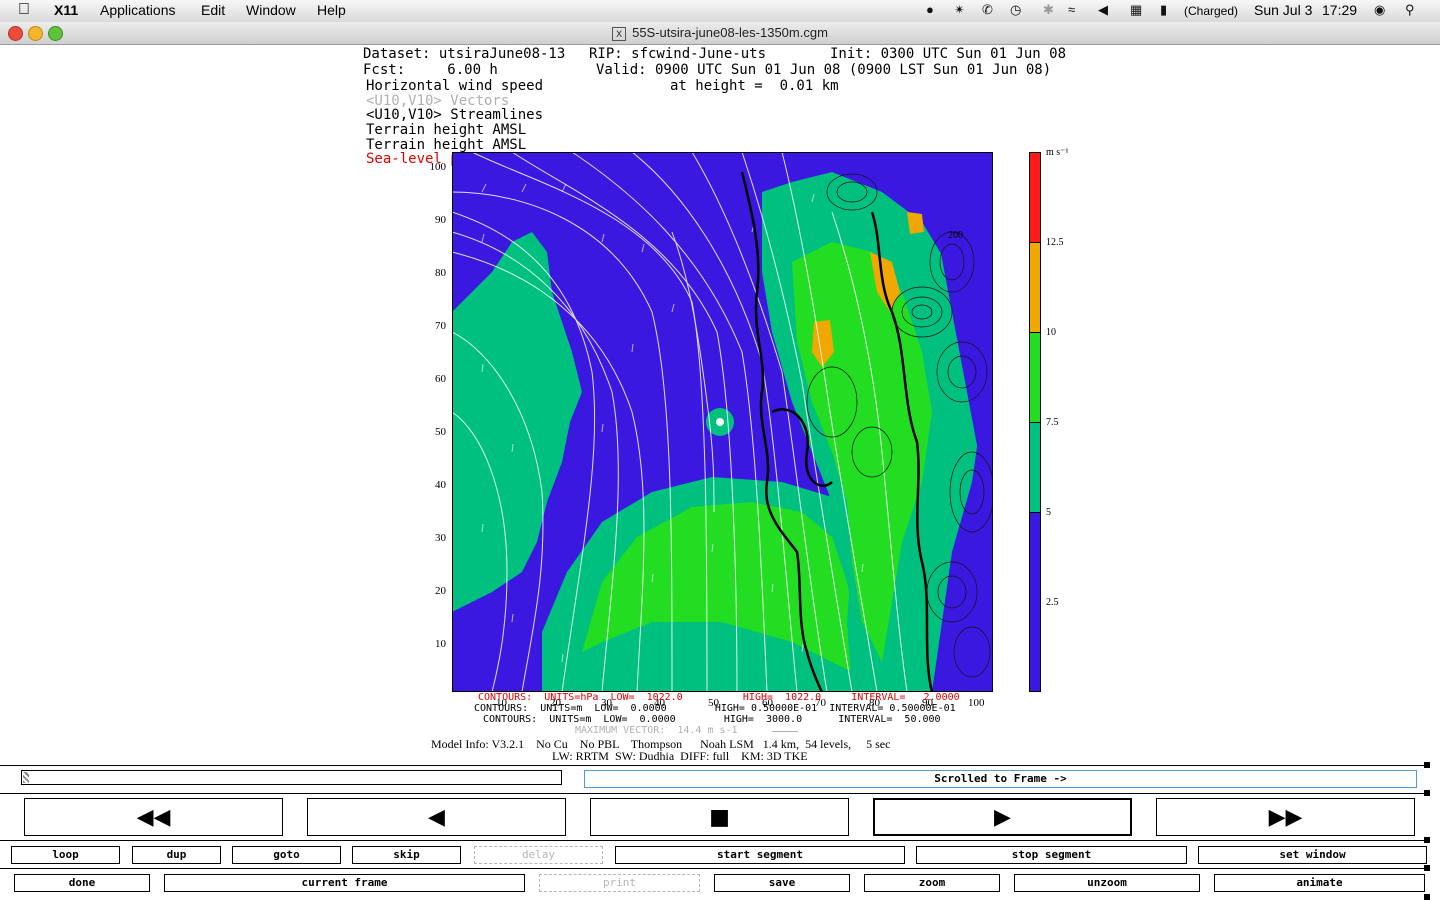 This screenshot has height=900, width=1440. I want to click on phone-icon: ✆, so click(987, 10).